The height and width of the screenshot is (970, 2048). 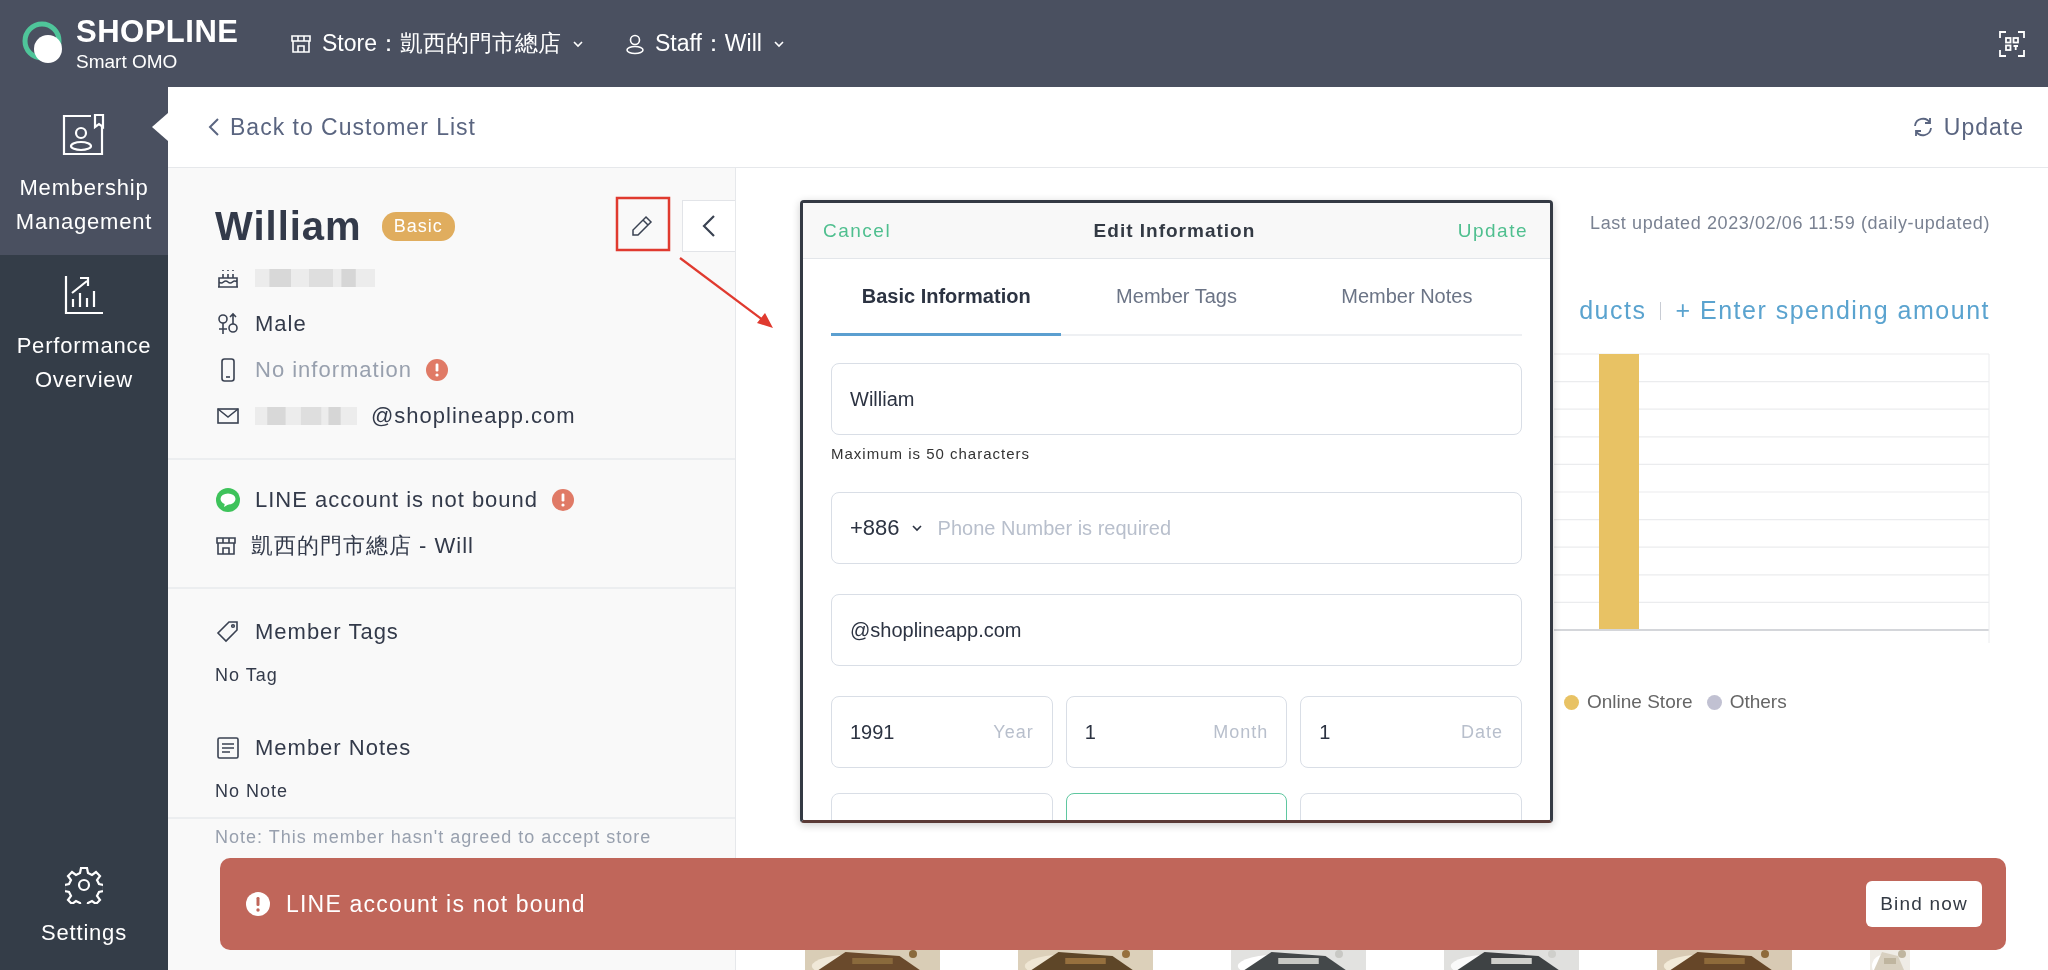 What do you see at coordinates (252, 791) in the screenshot?
I see `notes-value: No Note` at bounding box center [252, 791].